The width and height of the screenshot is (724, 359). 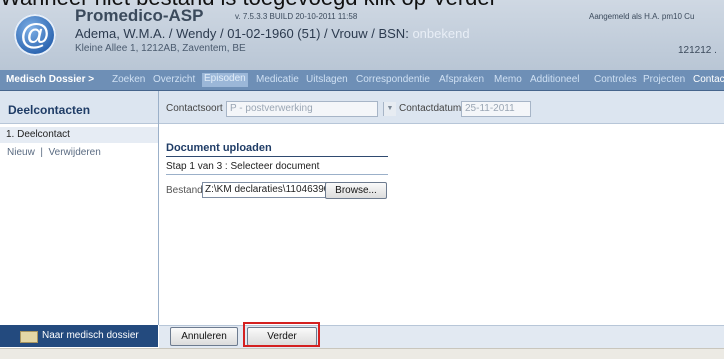 What do you see at coordinates (441, 33) in the screenshot?
I see `patient-bsn: onbekend` at bounding box center [441, 33].